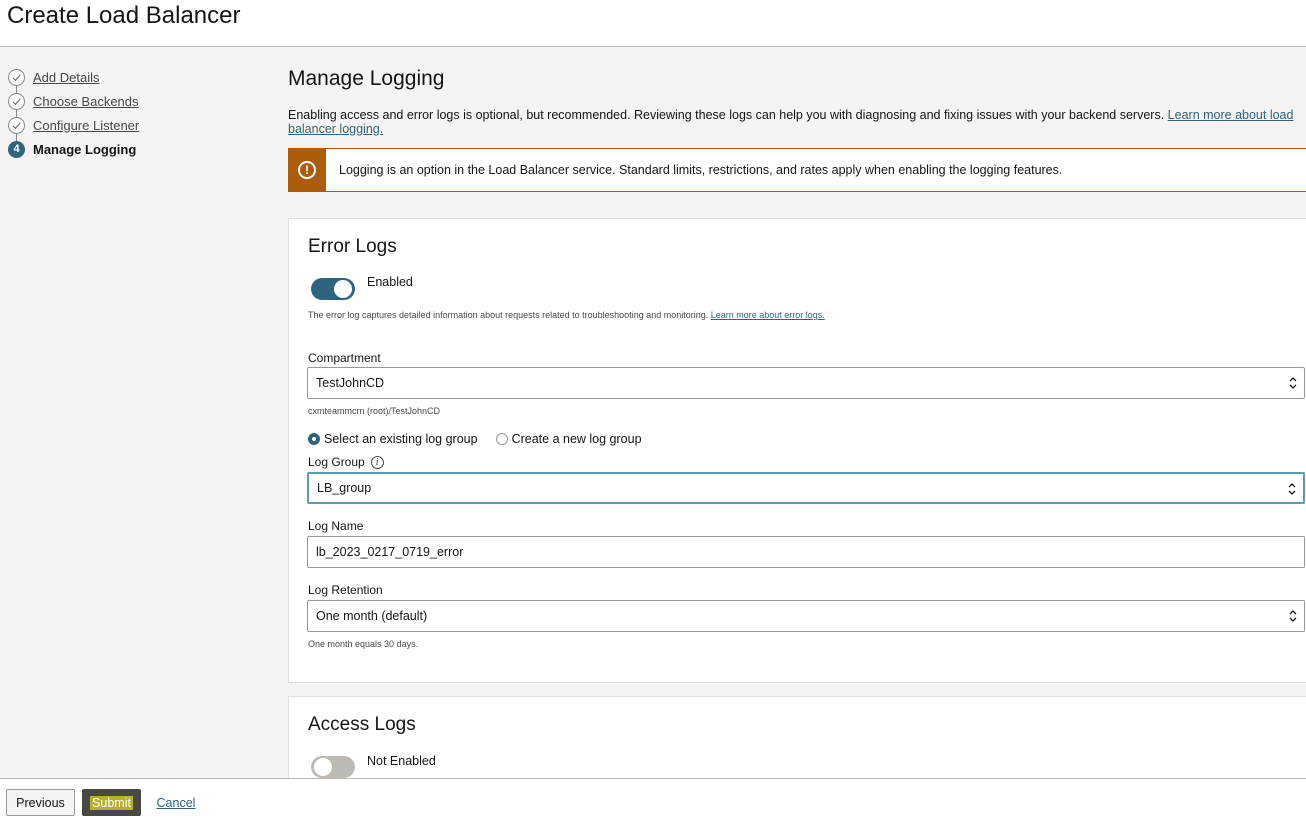 This screenshot has width=1306, height=822. Describe the element at coordinates (806, 383) in the screenshot. I see `compartment-select: TestJohnCD` at that location.